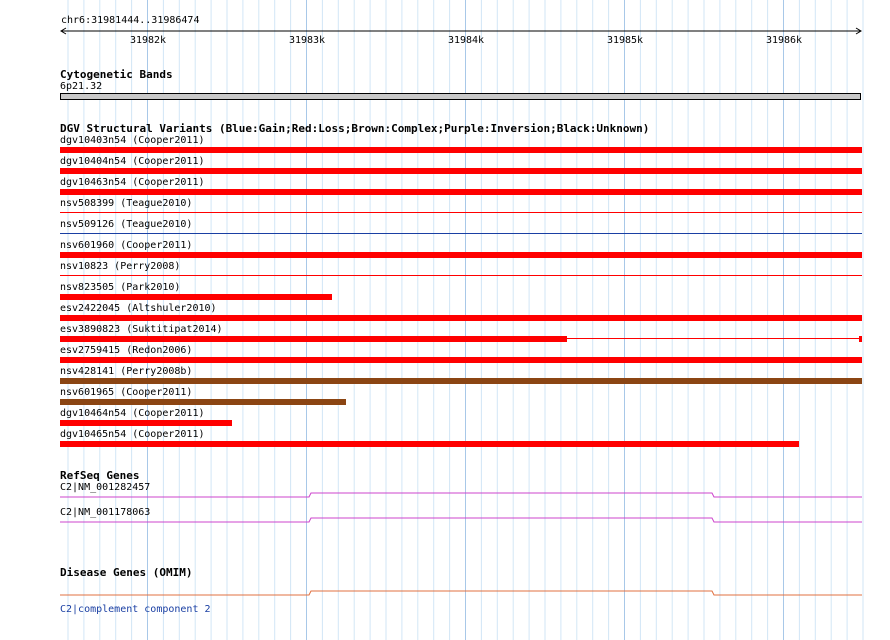 The width and height of the screenshot is (890, 640). Describe the element at coordinates (126, 204) in the screenshot. I see `variant-label: nsv508399 (Teague2010)` at that location.